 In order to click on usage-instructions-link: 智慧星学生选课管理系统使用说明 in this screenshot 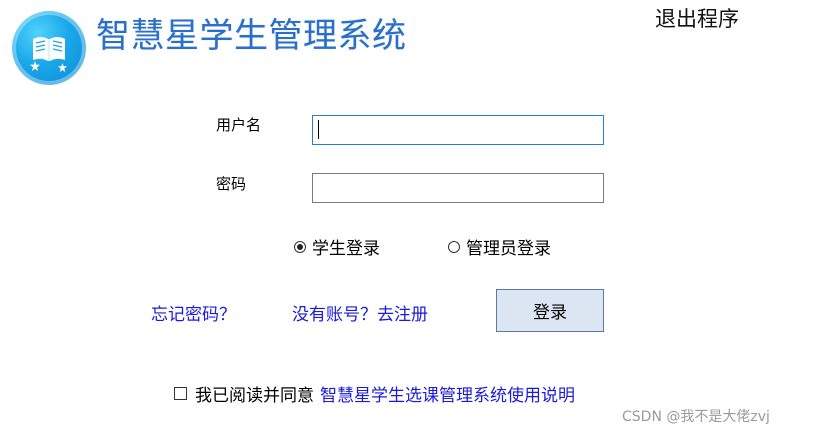, I will do `click(447, 393)`.